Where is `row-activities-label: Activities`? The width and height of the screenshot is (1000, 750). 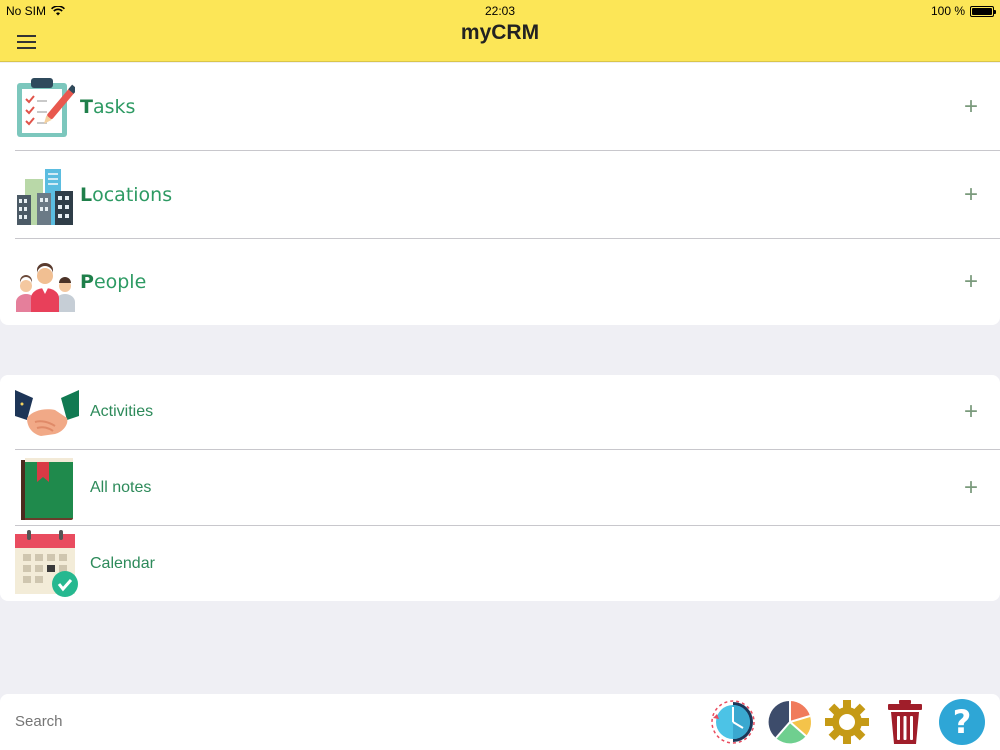
row-activities-label: Activities is located at coordinates (122, 411).